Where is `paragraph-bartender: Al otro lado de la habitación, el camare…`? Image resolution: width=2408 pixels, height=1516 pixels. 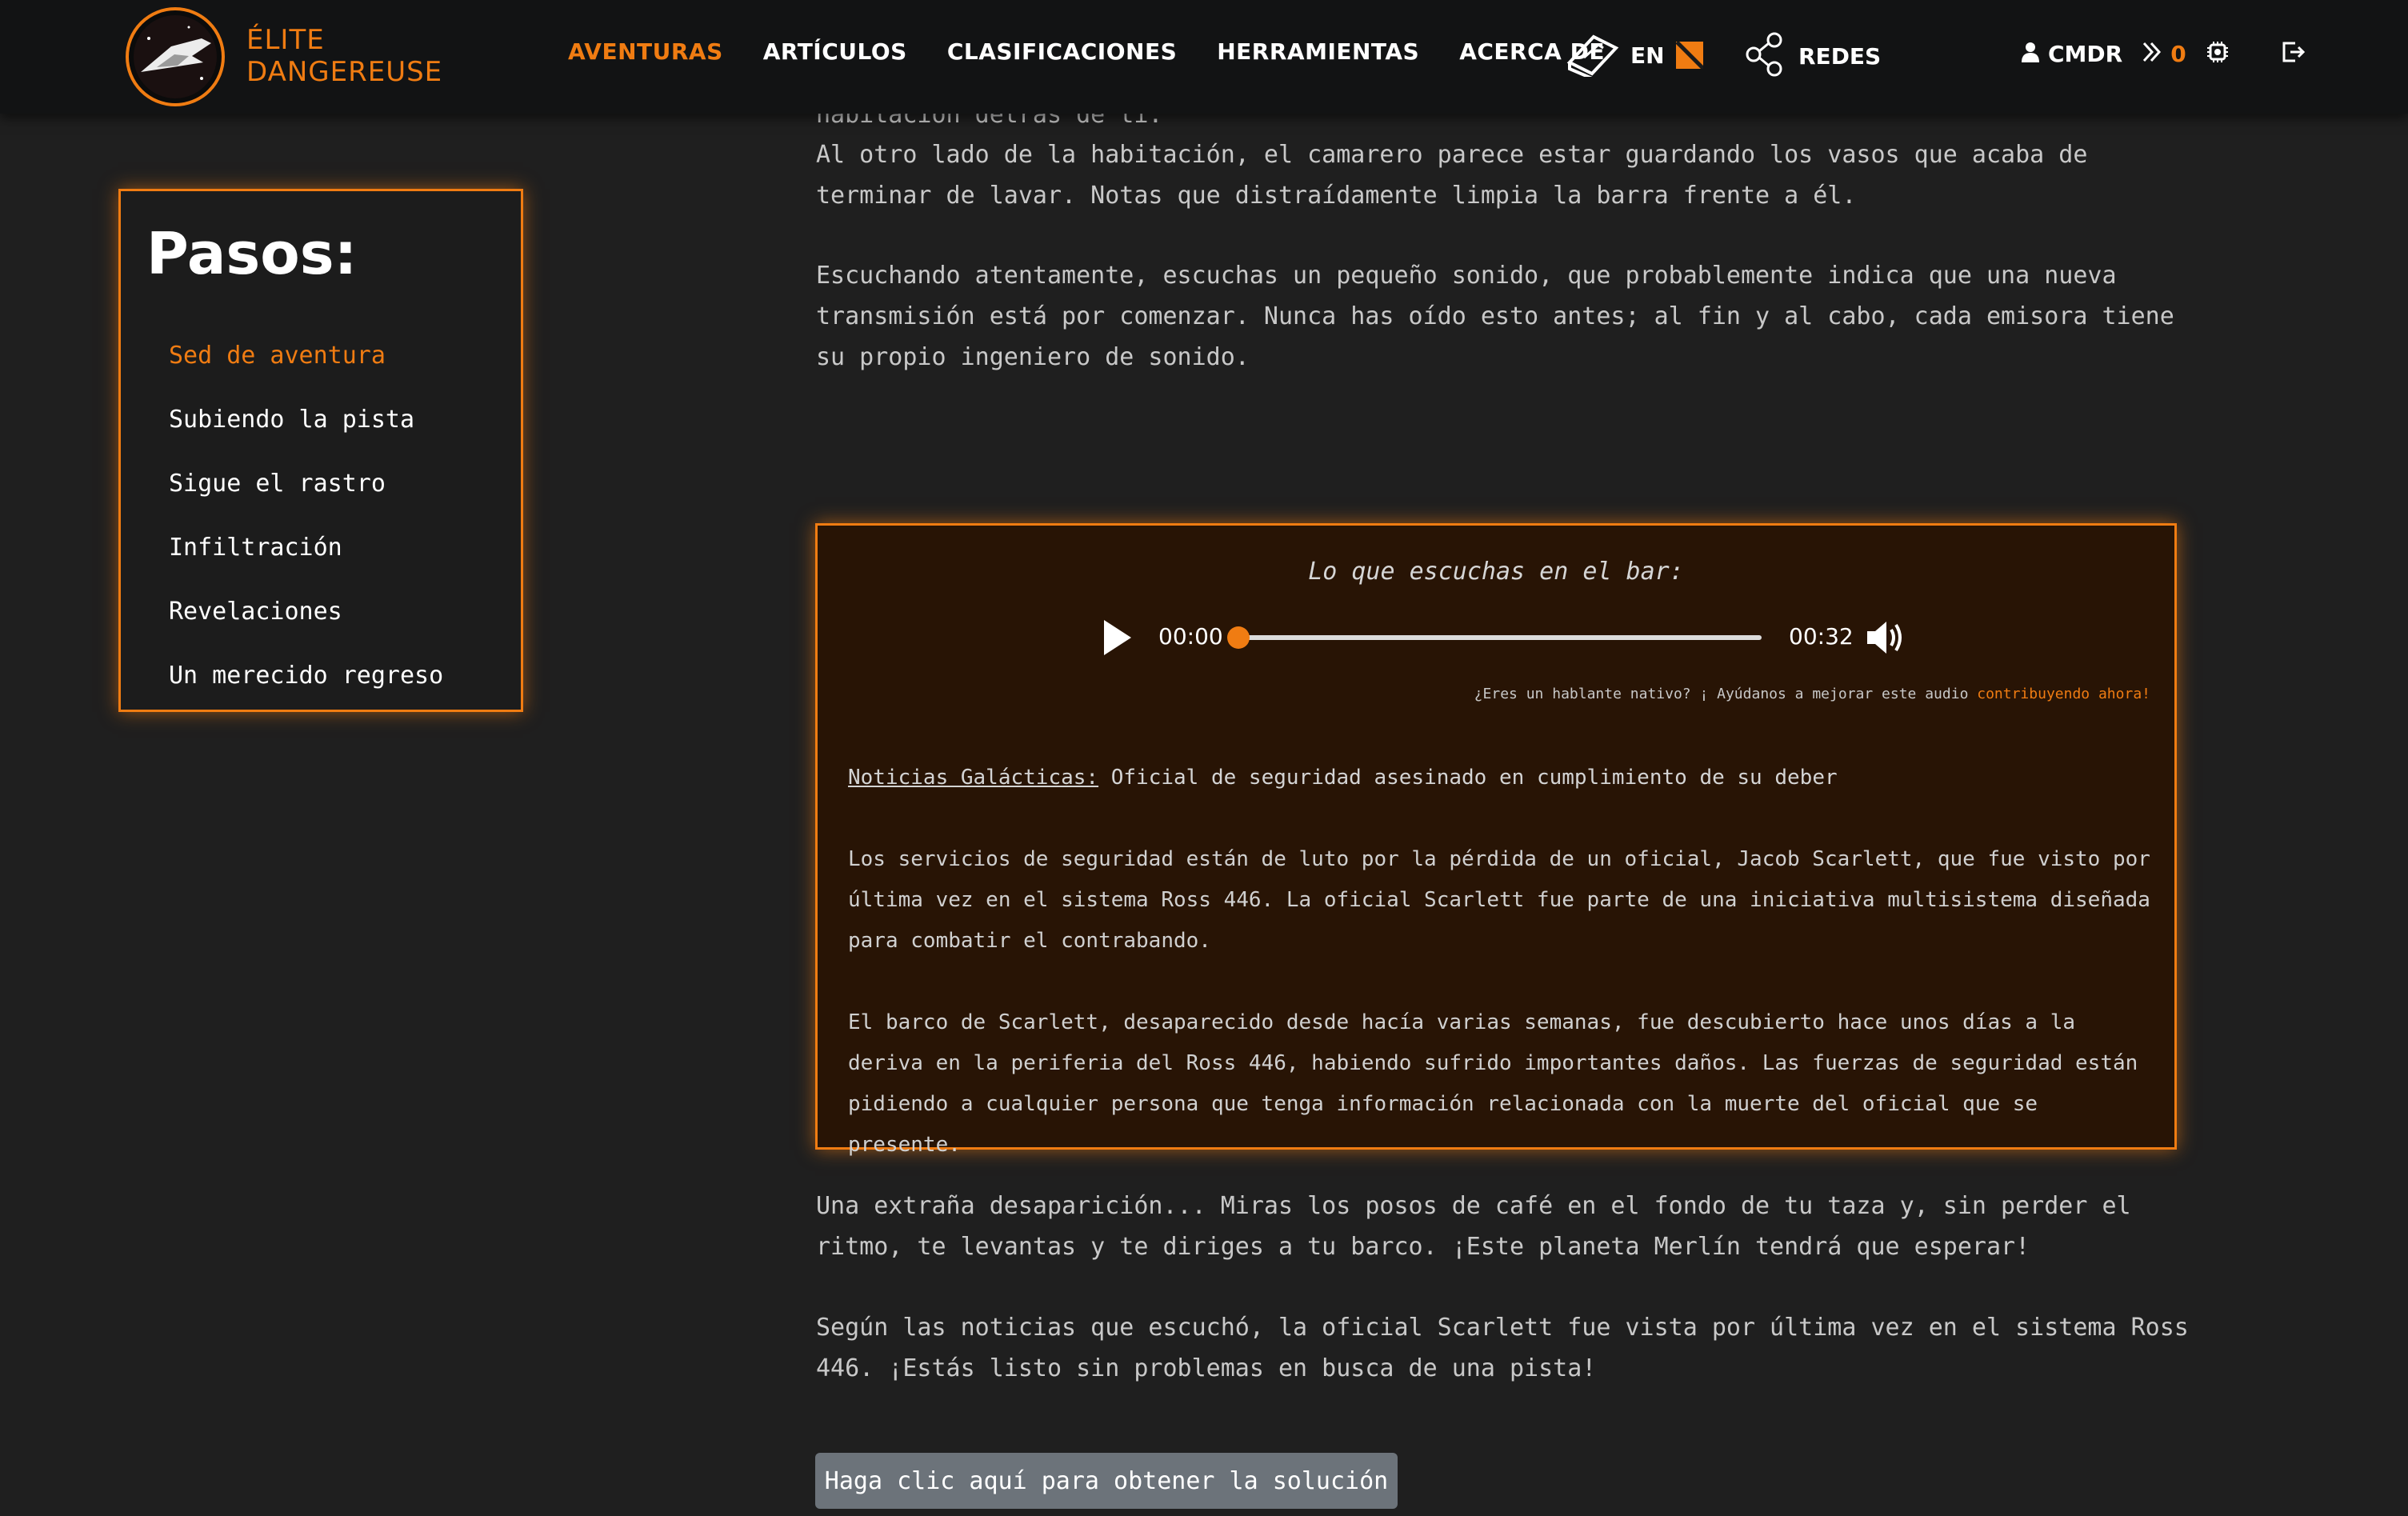 paragraph-bartender: Al otro lado de la habitación, el camare… is located at coordinates (1452, 175).